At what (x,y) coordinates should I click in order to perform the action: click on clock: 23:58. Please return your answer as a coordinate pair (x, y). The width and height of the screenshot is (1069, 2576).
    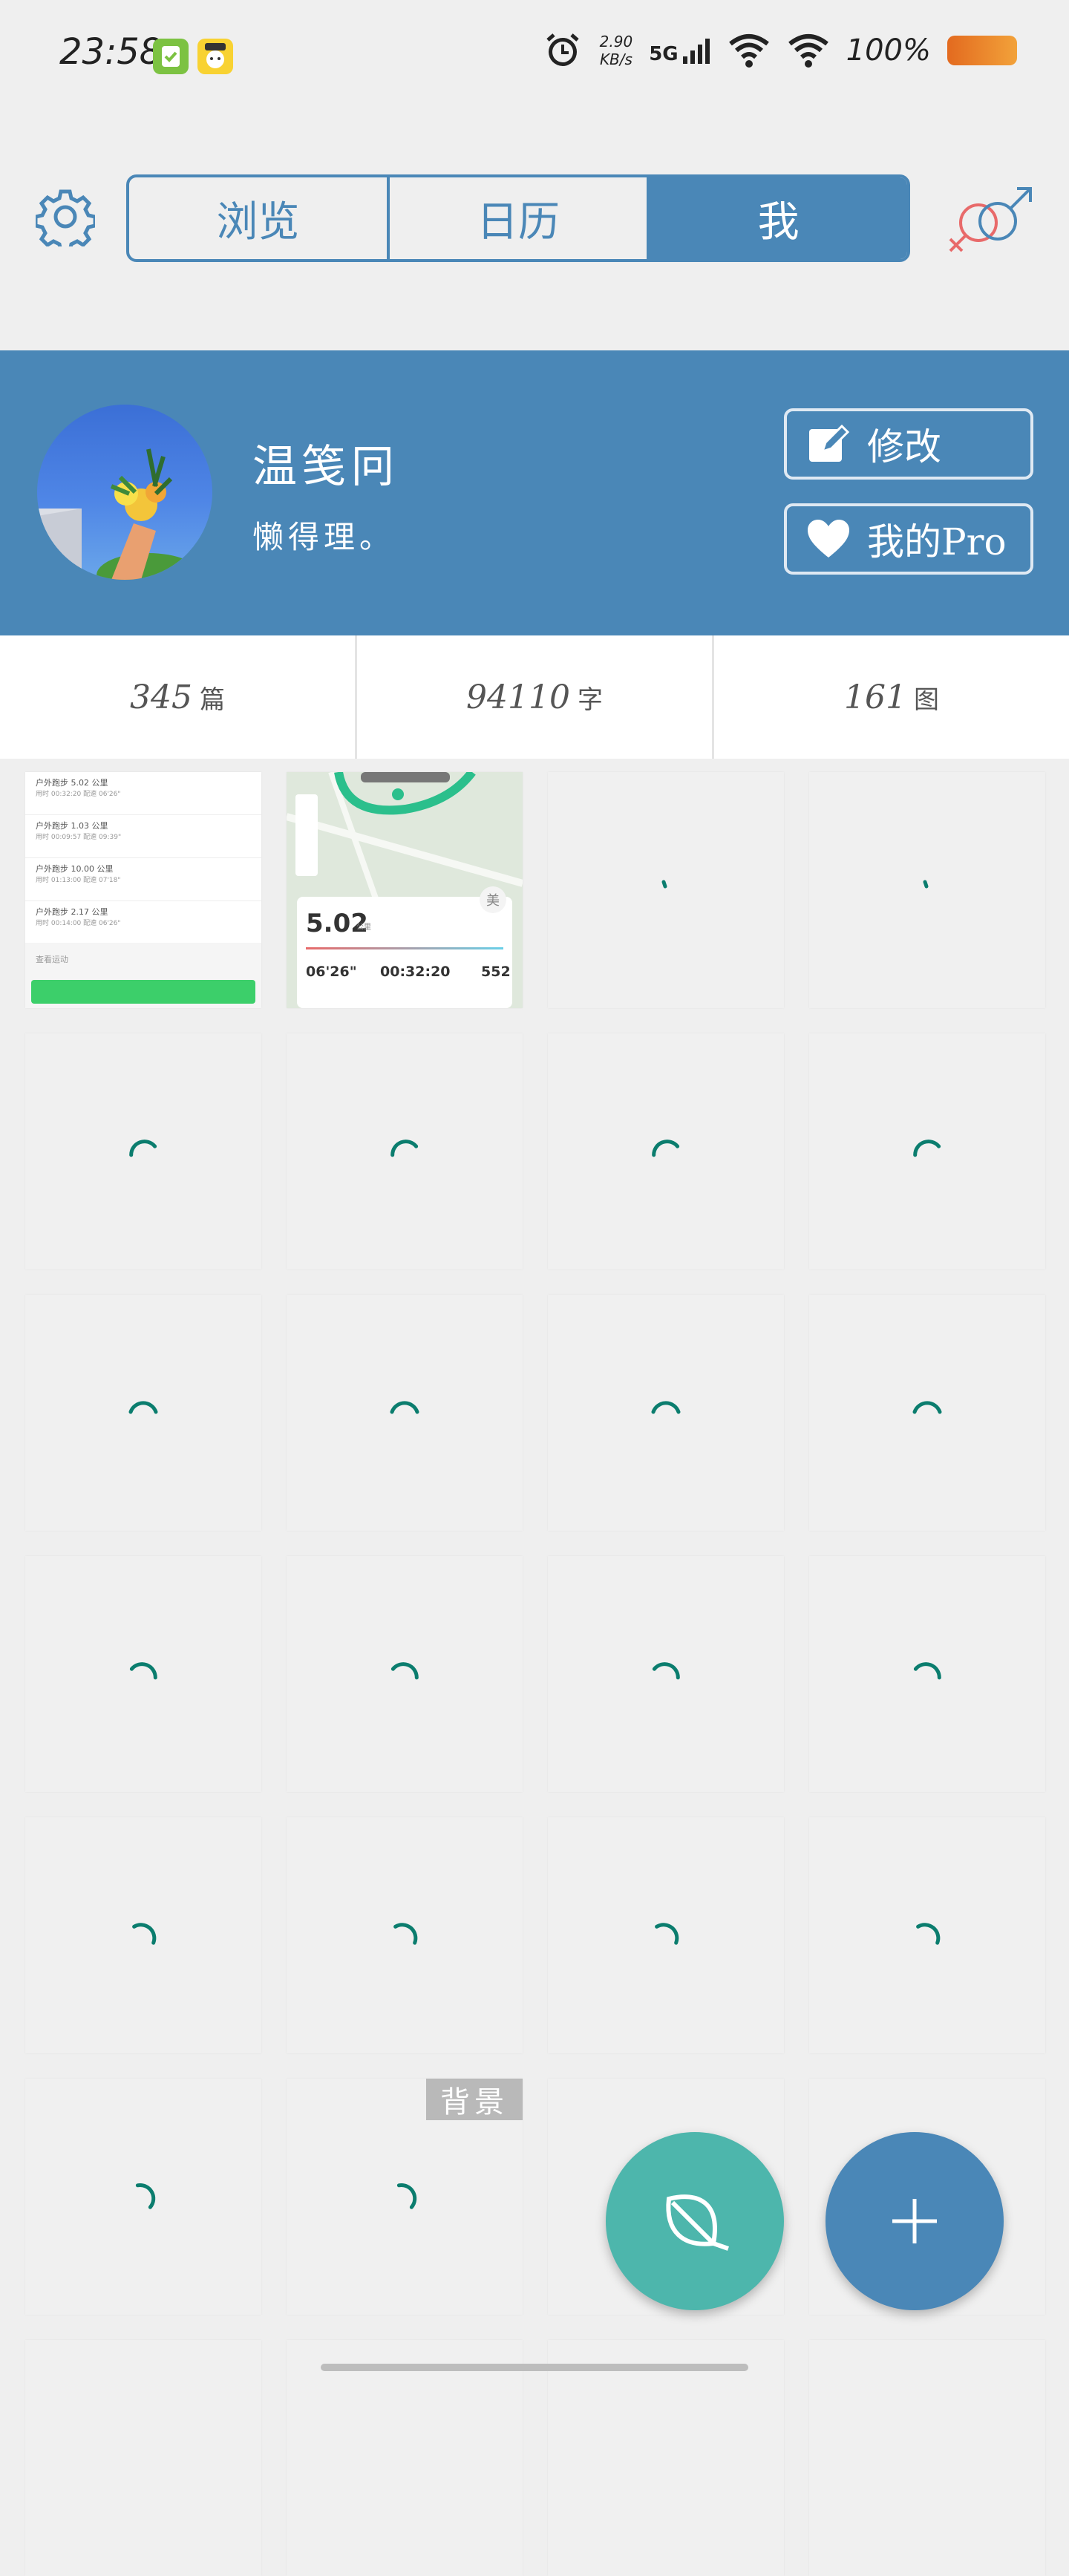
    Looking at the image, I should click on (111, 52).